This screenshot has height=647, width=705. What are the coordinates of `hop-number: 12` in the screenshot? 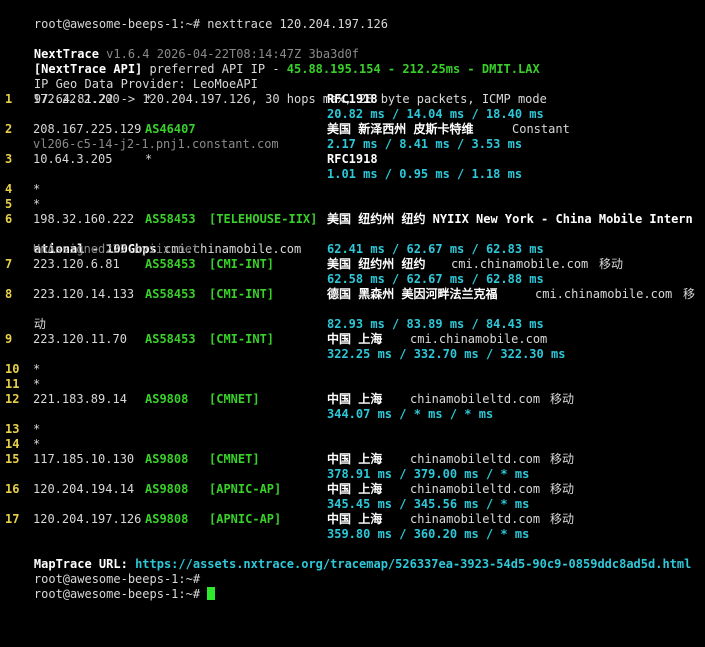 It's located at (12, 399).